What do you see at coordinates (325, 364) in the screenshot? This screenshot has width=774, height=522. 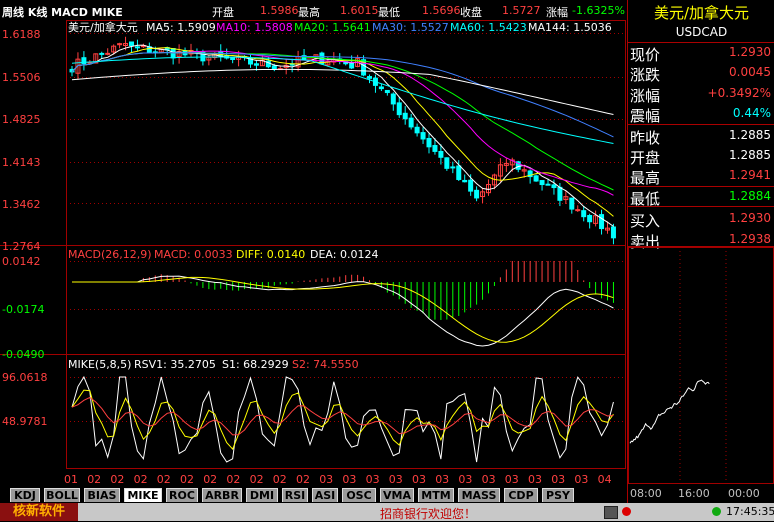 I see `s2-value: S2: 74.5550` at bounding box center [325, 364].